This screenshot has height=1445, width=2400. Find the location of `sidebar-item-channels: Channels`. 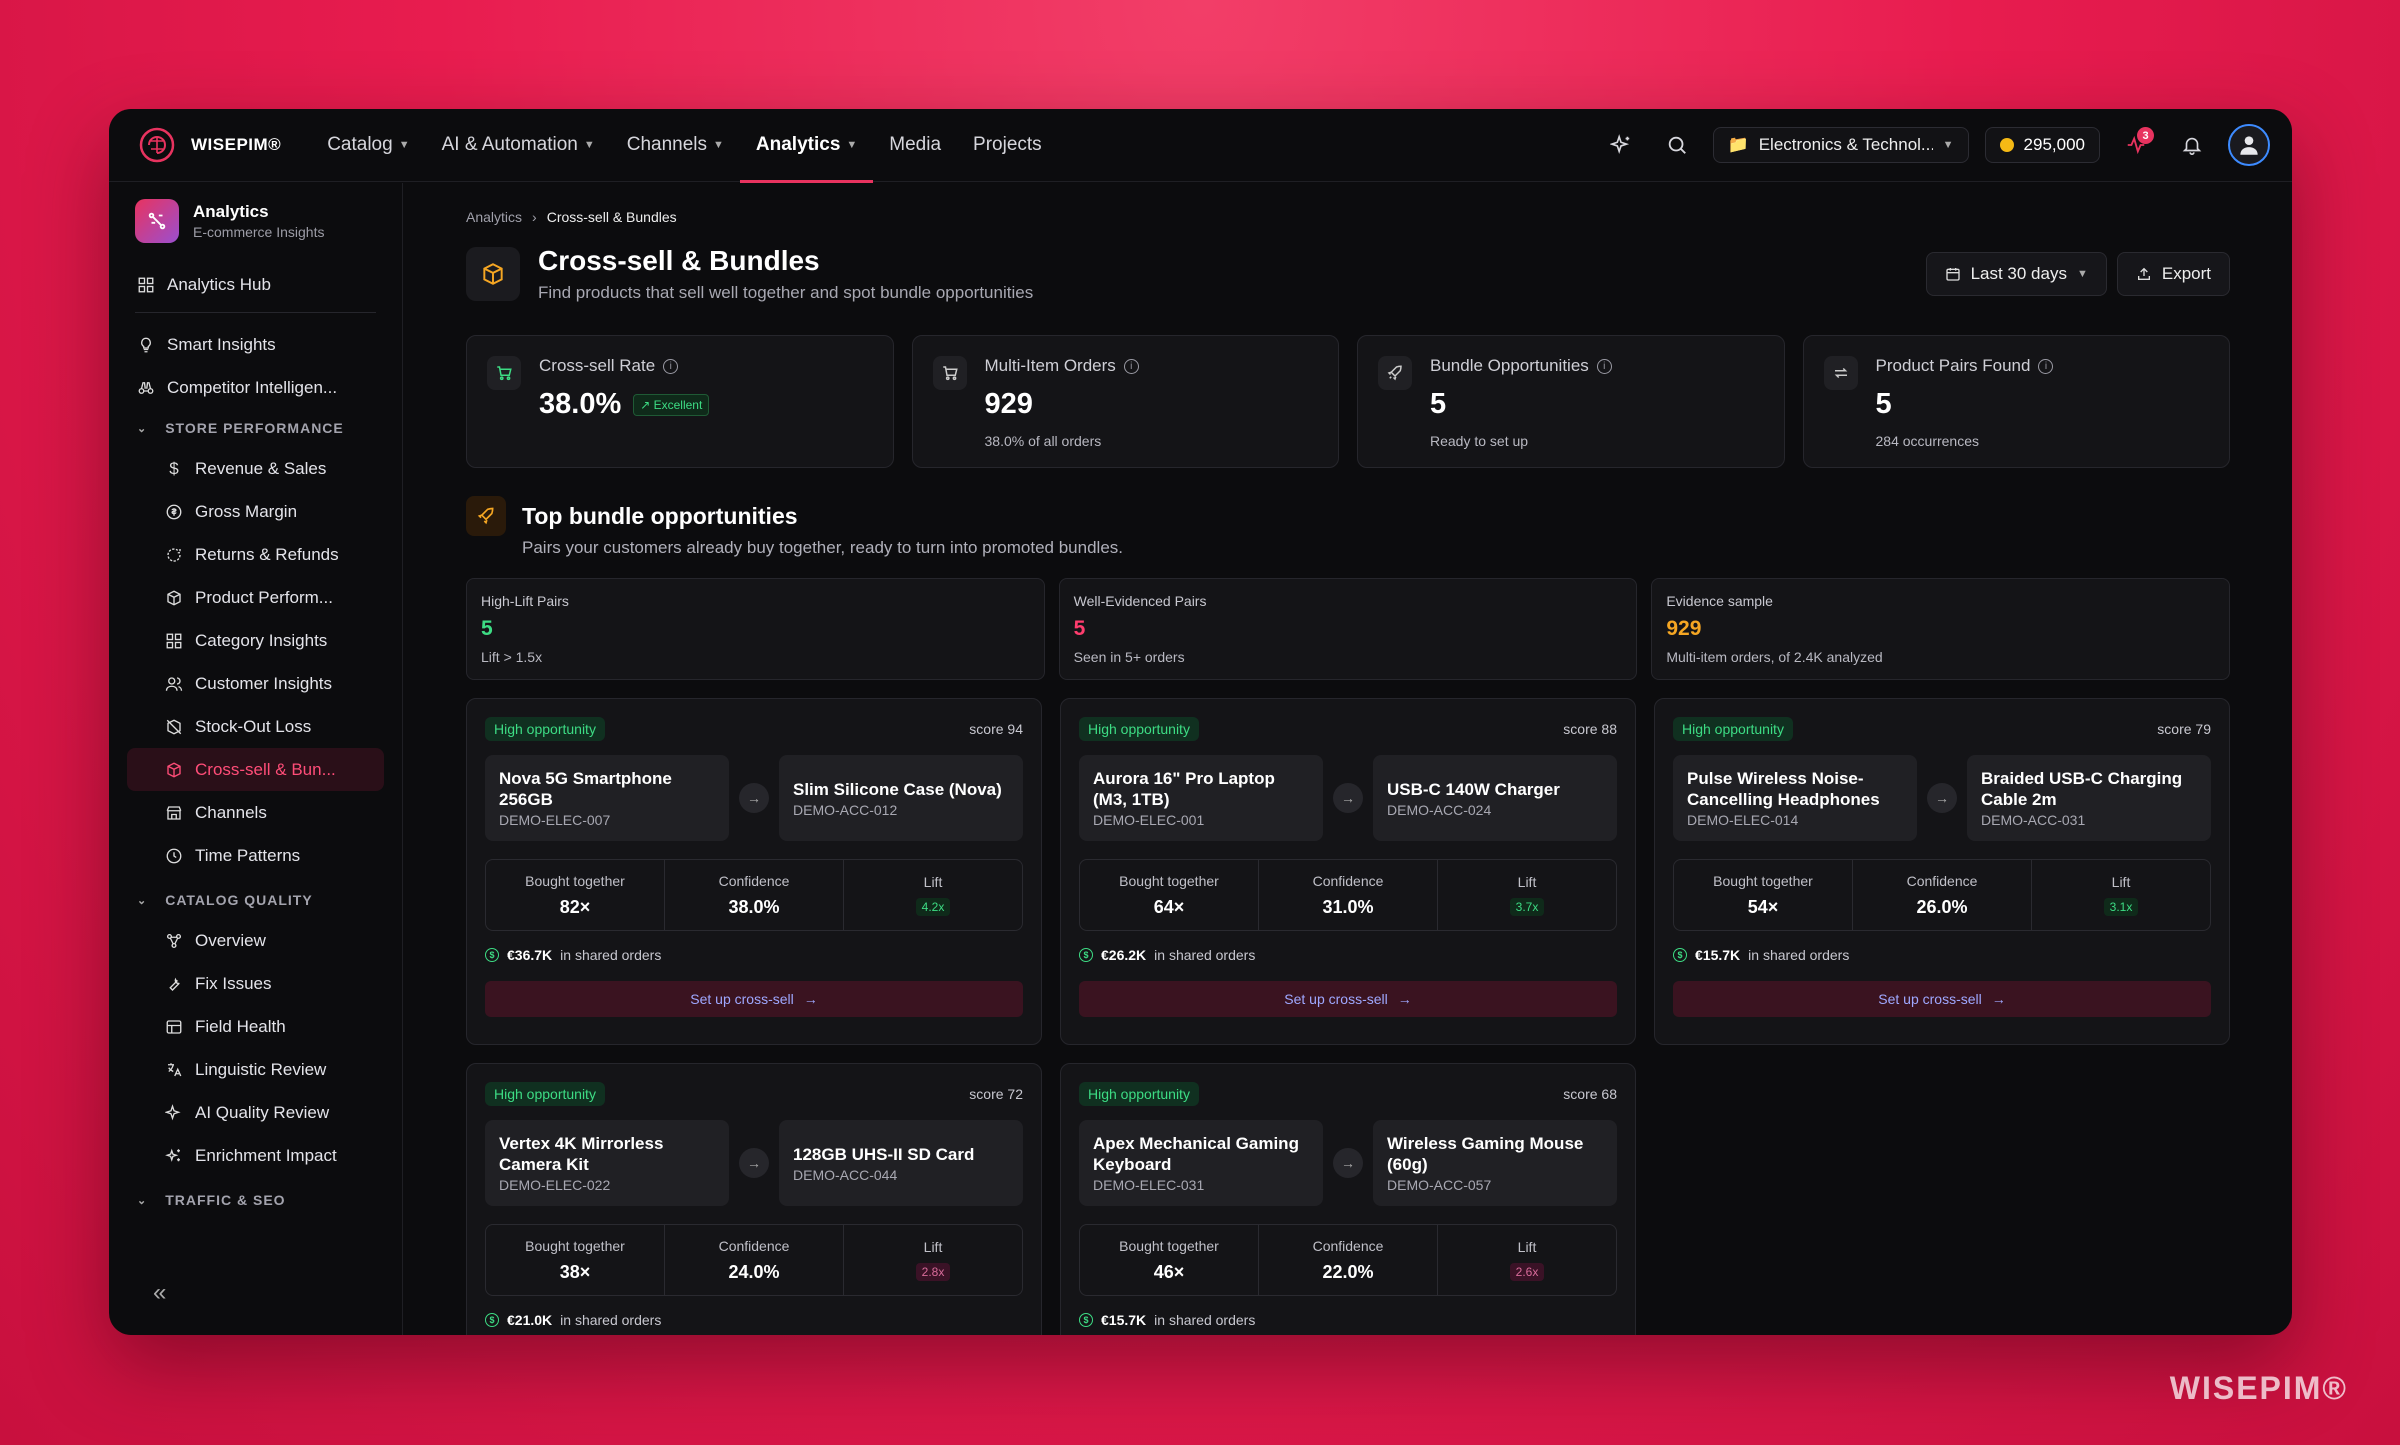

sidebar-item-channels: Channels is located at coordinates (255, 812).